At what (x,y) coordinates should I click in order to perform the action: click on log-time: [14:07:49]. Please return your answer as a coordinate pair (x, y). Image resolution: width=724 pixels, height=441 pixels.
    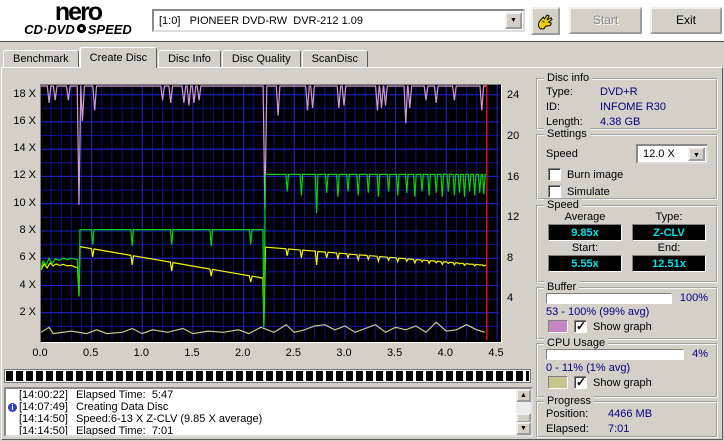
    Looking at the image, I should click on (43, 407).